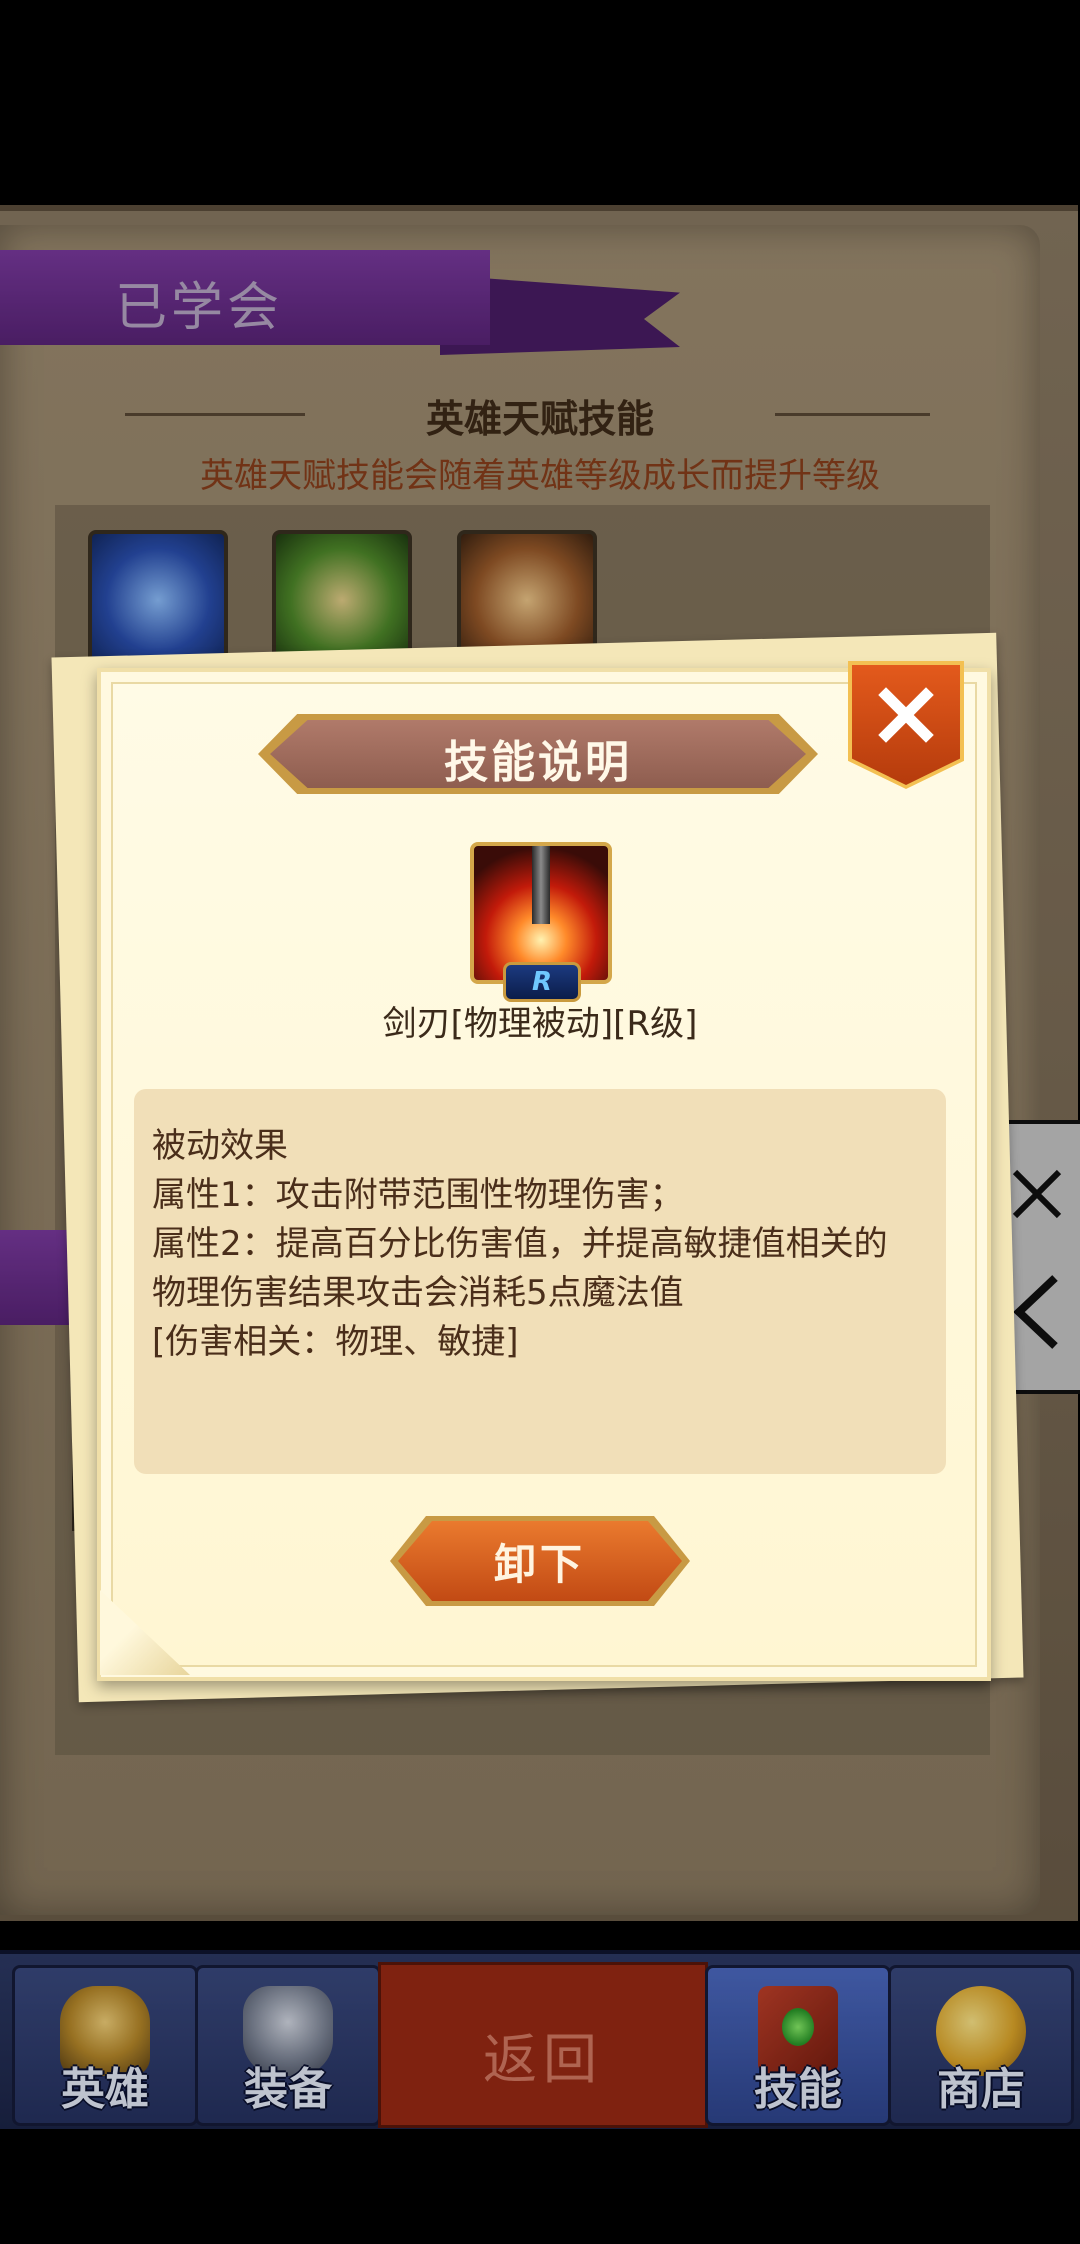 The height and width of the screenshot is (2244, 1080). I want to click on dialog-title: 技能说明, so click(538, 762).